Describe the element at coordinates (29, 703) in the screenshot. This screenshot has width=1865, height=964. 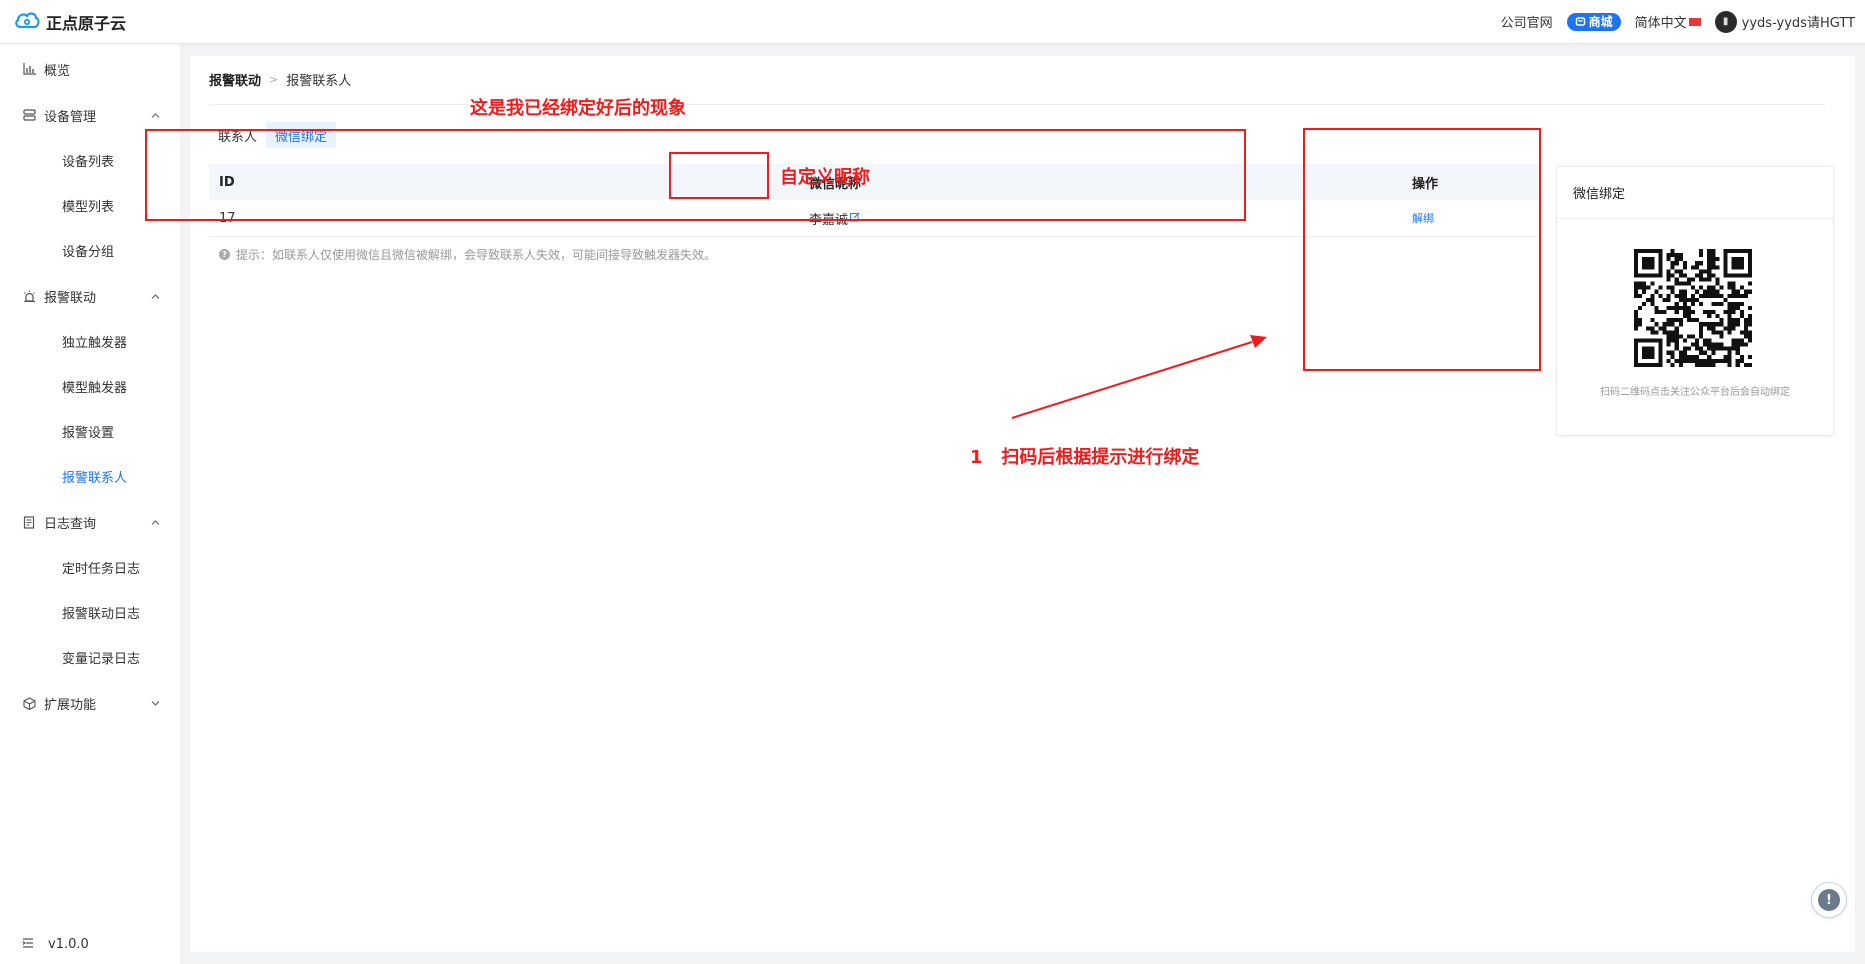
I see `cube-icon` at that location.